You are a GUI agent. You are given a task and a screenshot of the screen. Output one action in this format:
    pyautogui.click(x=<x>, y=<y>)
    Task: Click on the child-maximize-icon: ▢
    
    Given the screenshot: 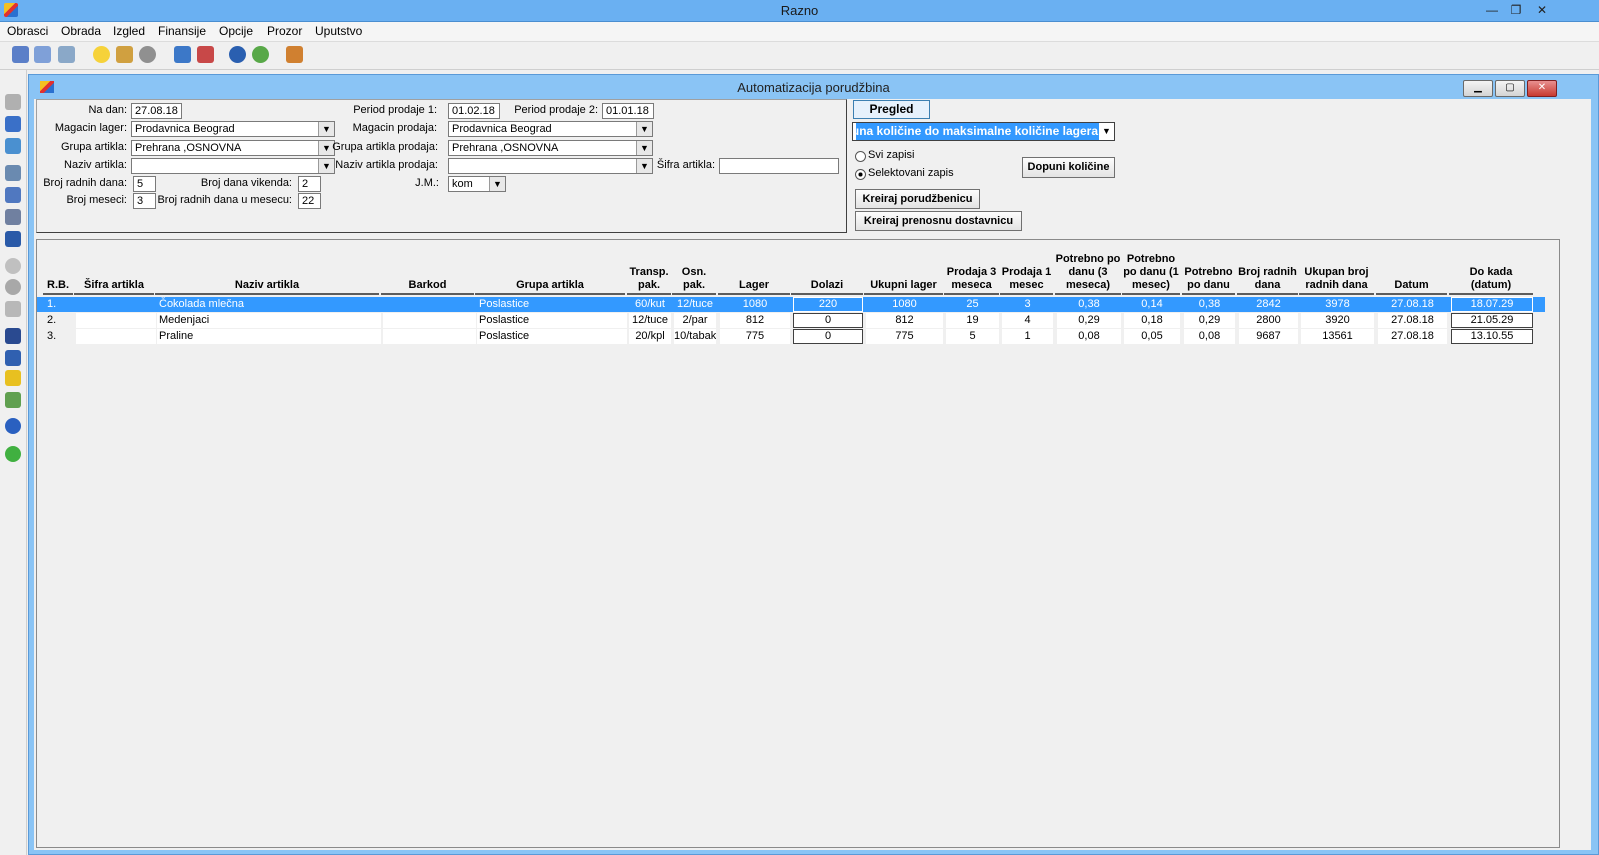 What is the action you would take?
    pyautogui.click(x=1510, y=88)
    